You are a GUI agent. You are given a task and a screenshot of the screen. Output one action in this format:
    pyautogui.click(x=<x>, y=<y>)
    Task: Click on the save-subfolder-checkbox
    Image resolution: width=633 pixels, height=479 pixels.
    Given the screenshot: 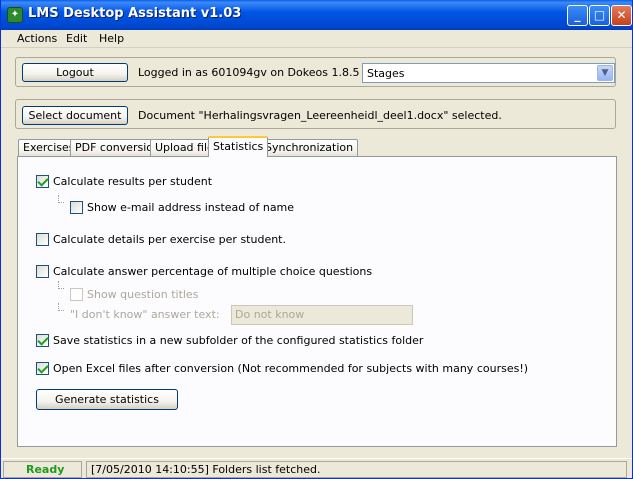 What is the action you would take?
    pyautogui.click(x=42, y=340)
    